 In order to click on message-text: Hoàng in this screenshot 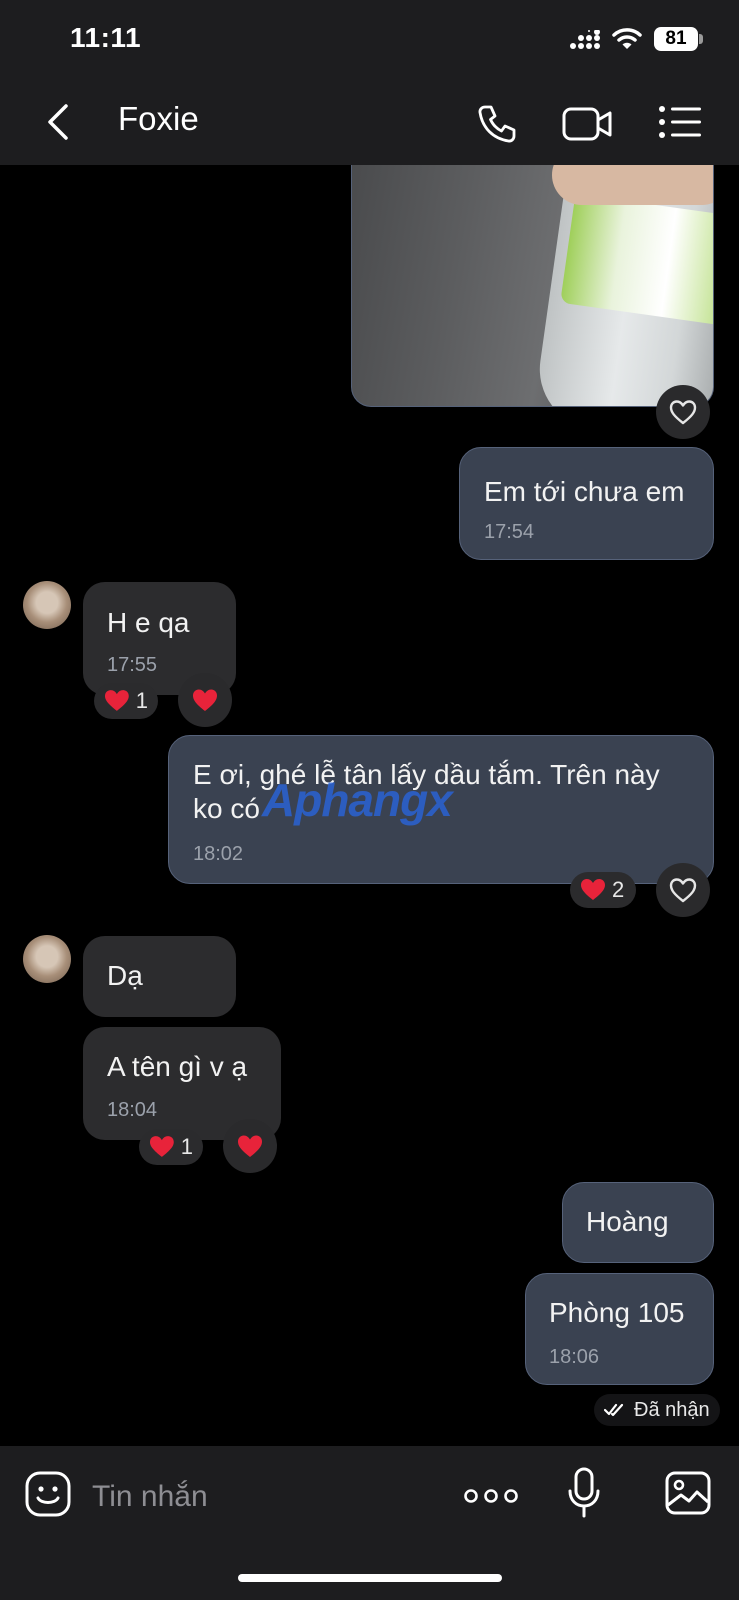, I will do `click(627, 1221)`.